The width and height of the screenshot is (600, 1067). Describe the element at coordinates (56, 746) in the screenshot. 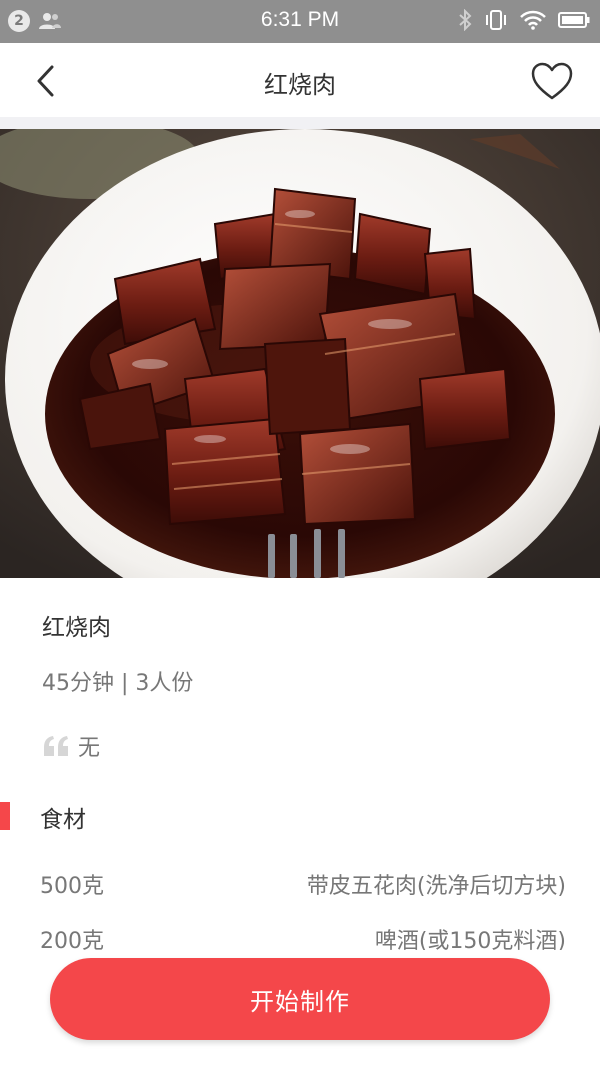

I see `quote-icon` at that location.